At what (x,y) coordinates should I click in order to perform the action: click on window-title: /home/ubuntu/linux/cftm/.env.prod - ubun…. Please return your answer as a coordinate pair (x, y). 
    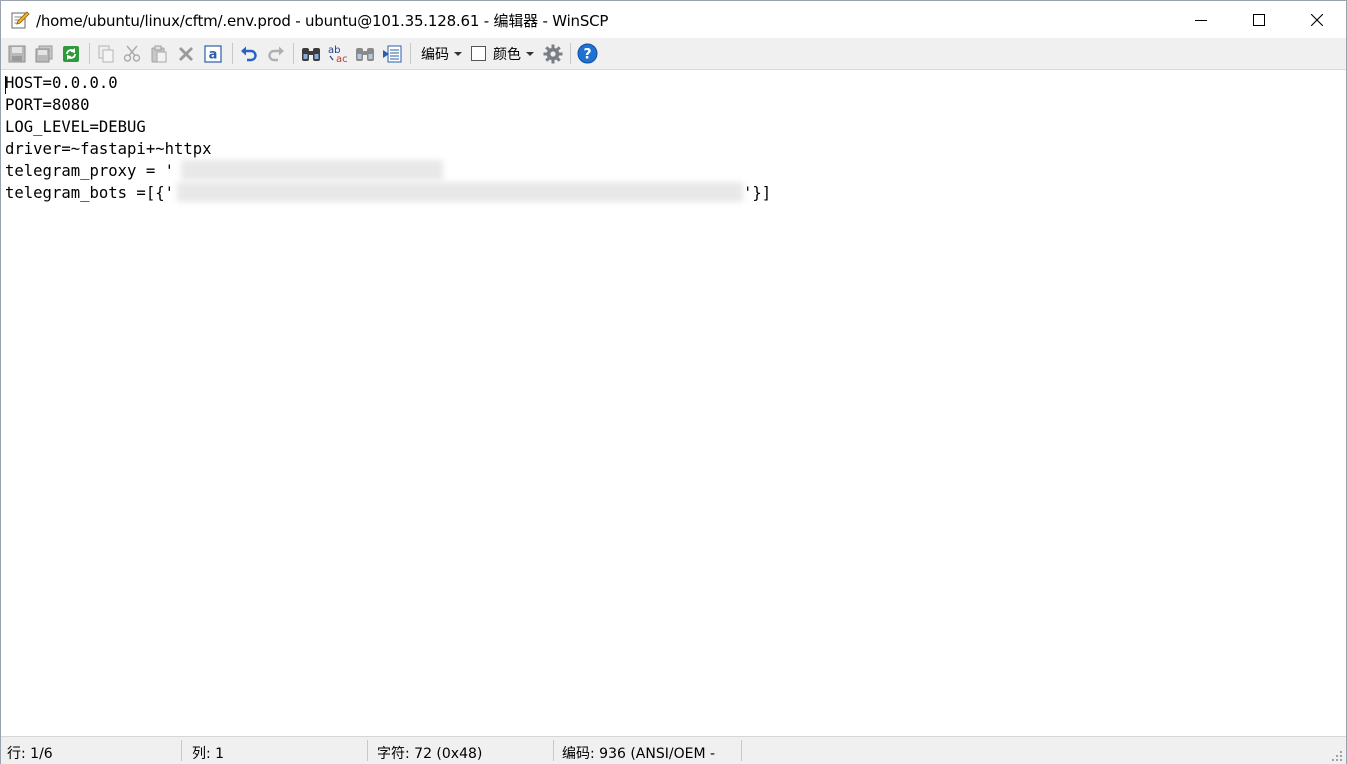
    Looking at the image, I should click on (322, 21).